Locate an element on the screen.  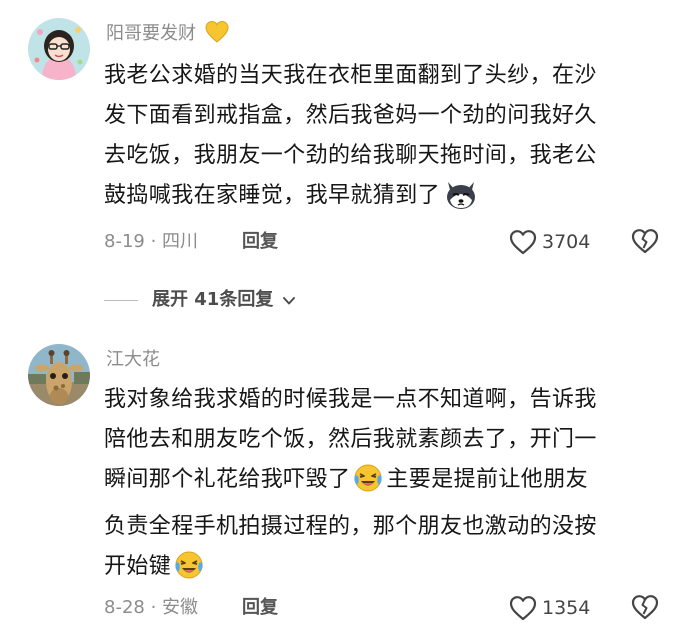
like-button: 1354 is located at coordinates (549, 608).